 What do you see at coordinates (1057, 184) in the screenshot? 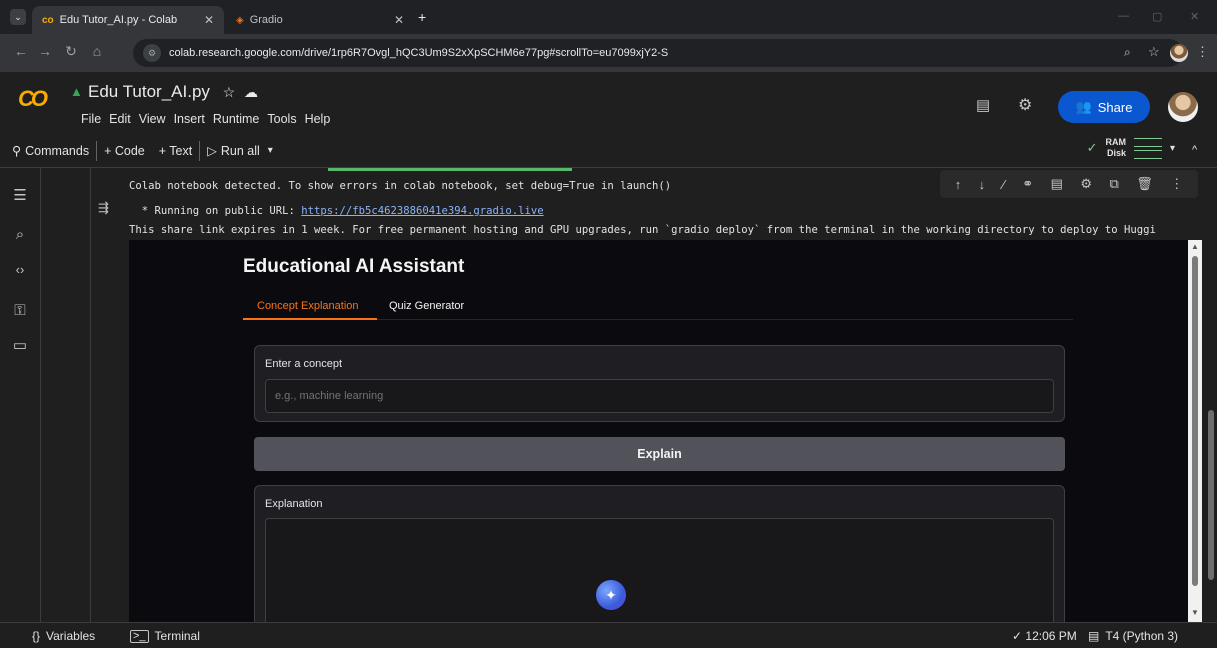
I see `comment-icon: ▤` at bounding box center [1057, 184].